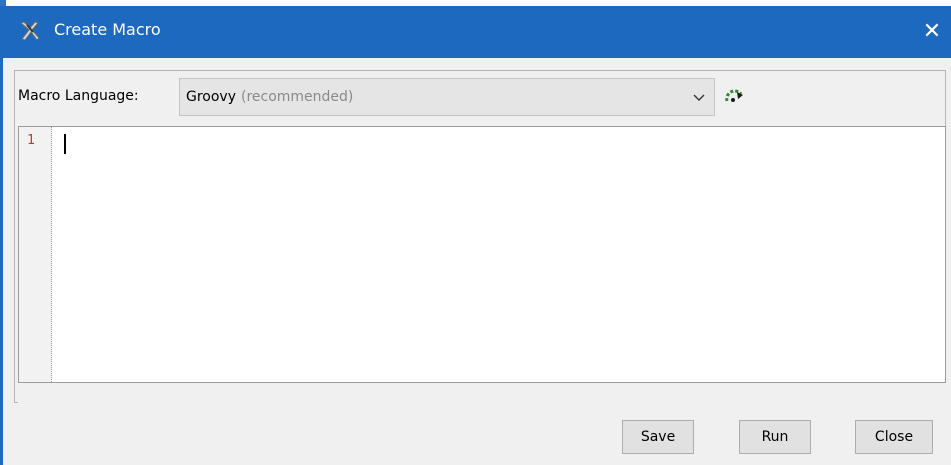  I want to click on macro-language-label: Macro Language:, so click(78, 96).